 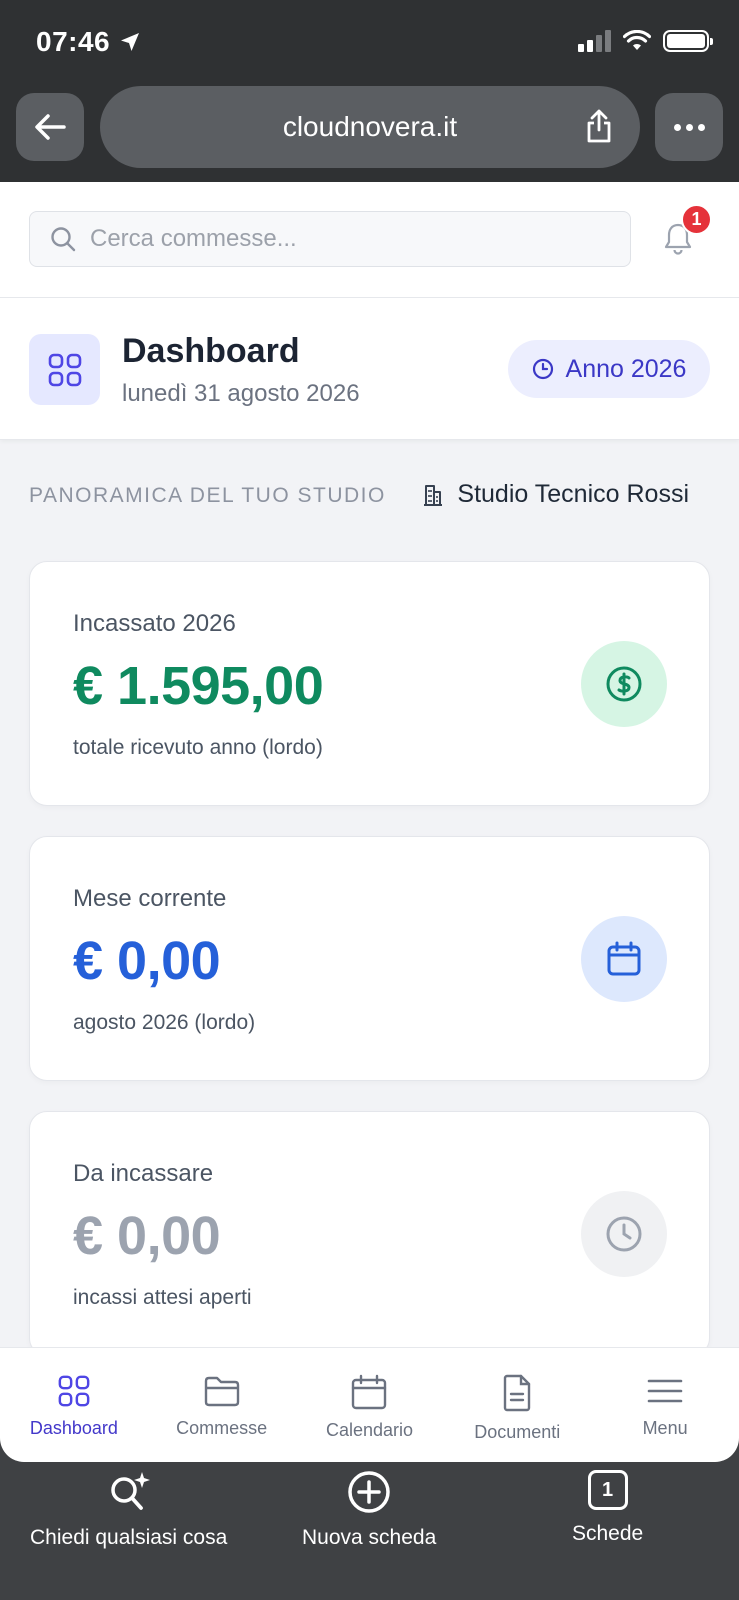 I want to click on search-sparkle-icon, so click(x=130, y=1491).